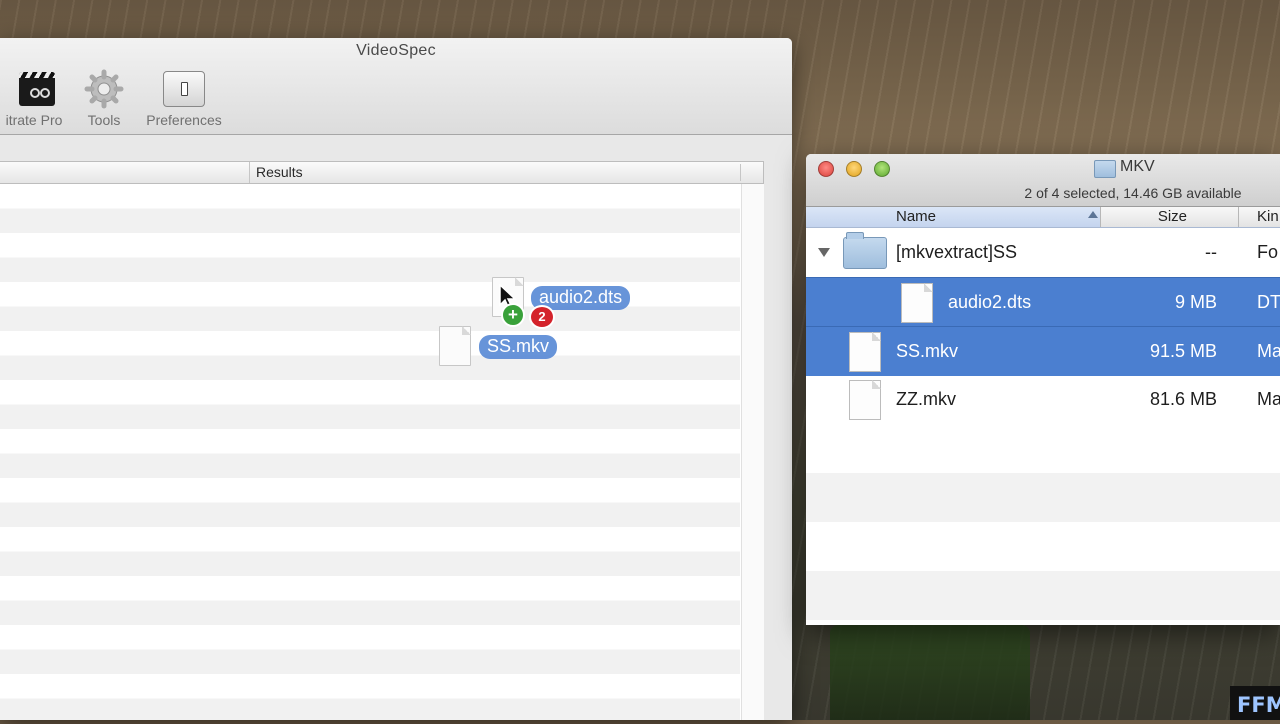  I want to click on finder-titlebar: MKV 2 of 4 selected, 14.46 GB available, so click(1043, 180).